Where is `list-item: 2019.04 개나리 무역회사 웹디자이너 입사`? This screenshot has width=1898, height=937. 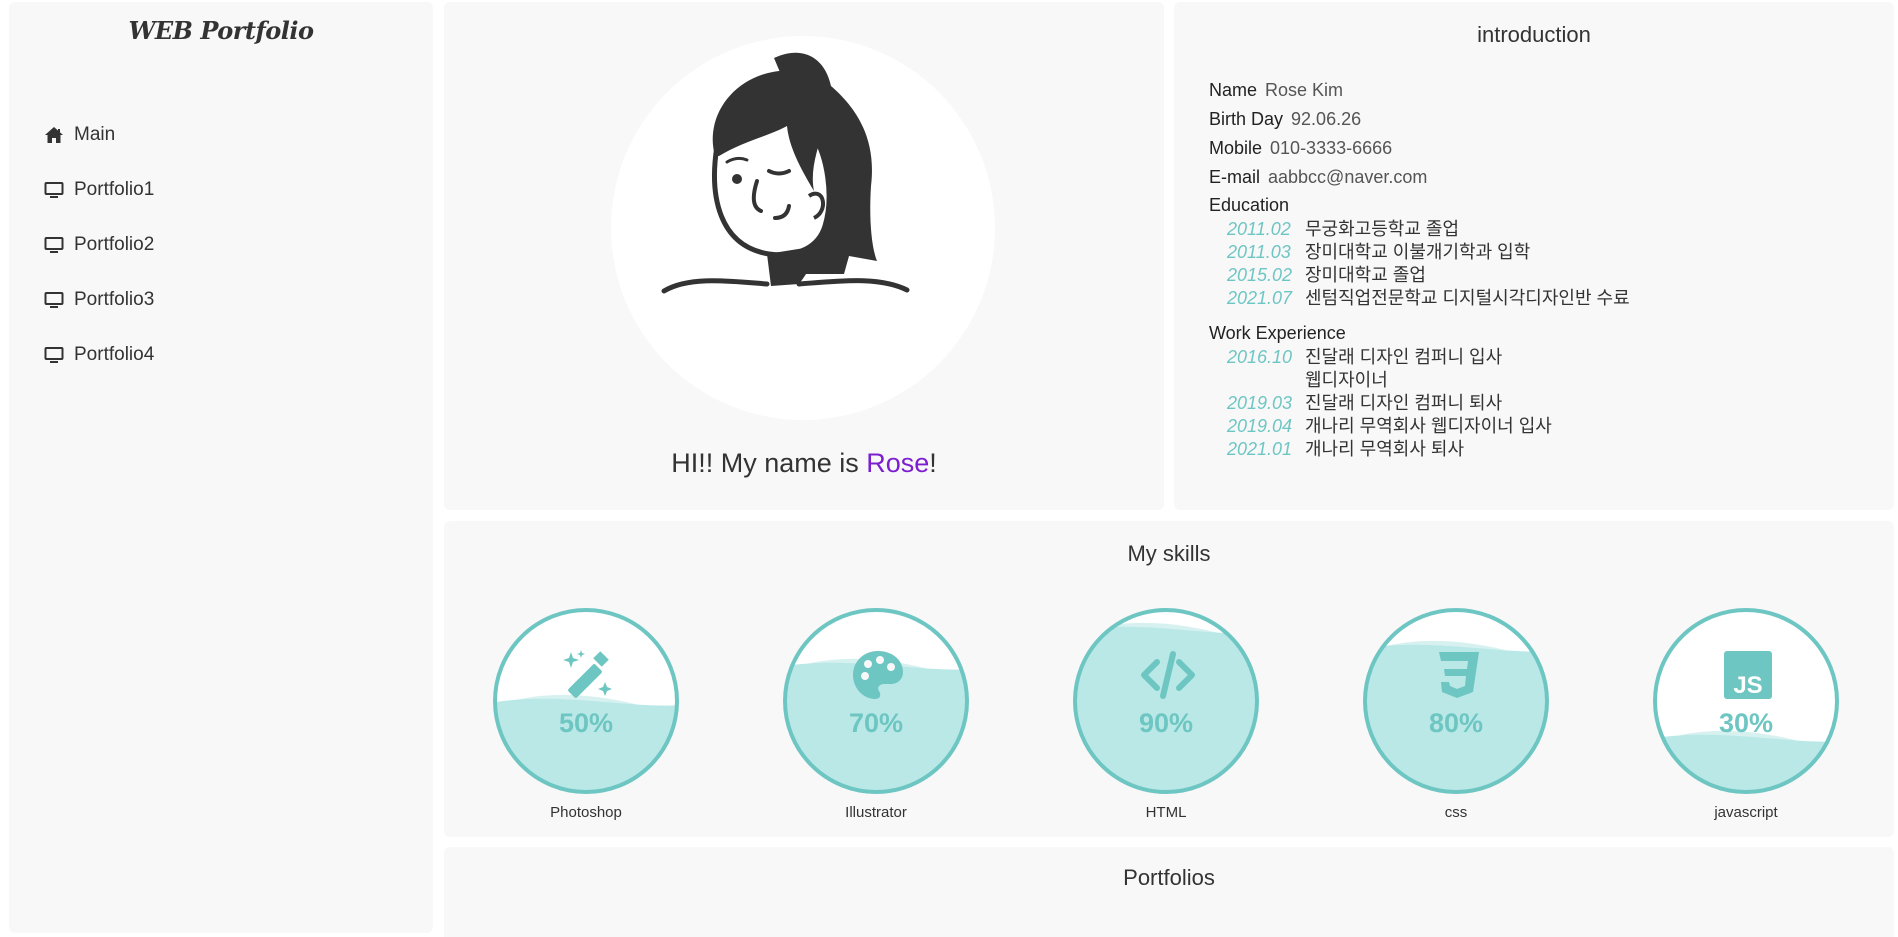 list-item: 2019.04 개나리 무역회사 웹디자이너 입사 is located at coordinates (1548, 426).